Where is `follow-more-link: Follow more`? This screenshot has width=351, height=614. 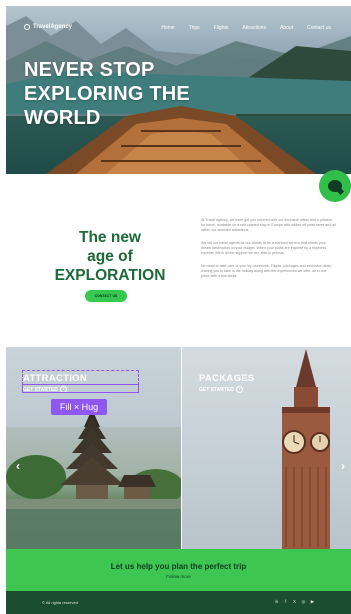 follow-more-link: Follow more is located at coordinates (178, 576).